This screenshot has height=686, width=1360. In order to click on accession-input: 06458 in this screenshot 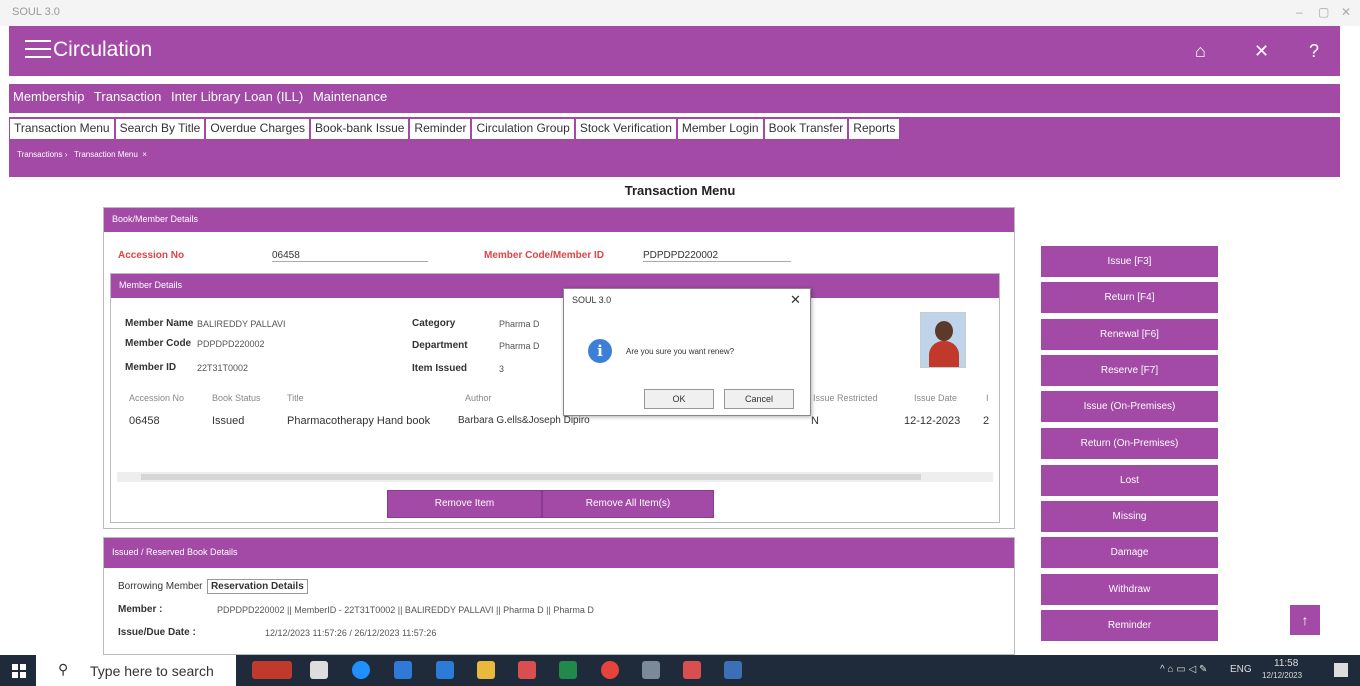, I will do `click(350, 256)`.